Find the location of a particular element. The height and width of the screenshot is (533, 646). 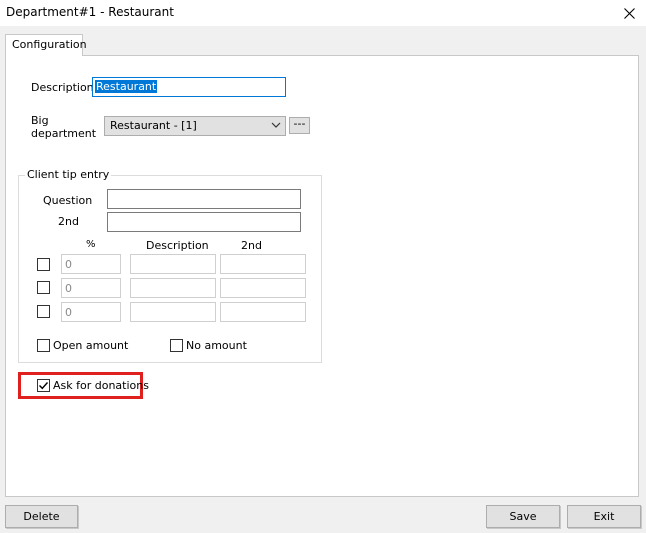

client-tip-entry-title: Client tip entry is located at coordinates (68, 174).